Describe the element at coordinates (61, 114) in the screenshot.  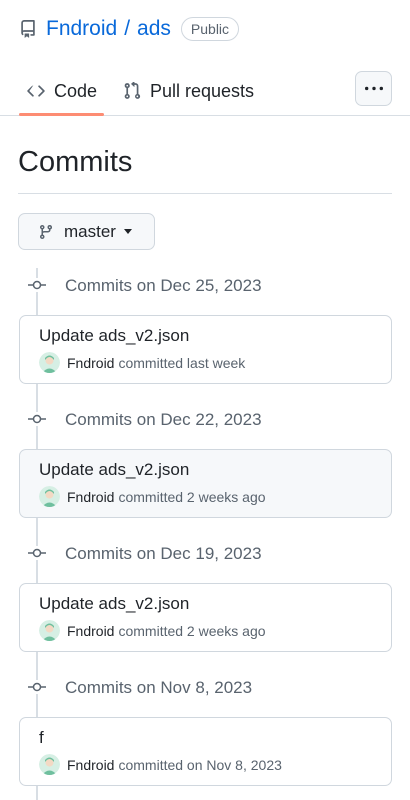
I see `selected-tab-indicator` at that location.